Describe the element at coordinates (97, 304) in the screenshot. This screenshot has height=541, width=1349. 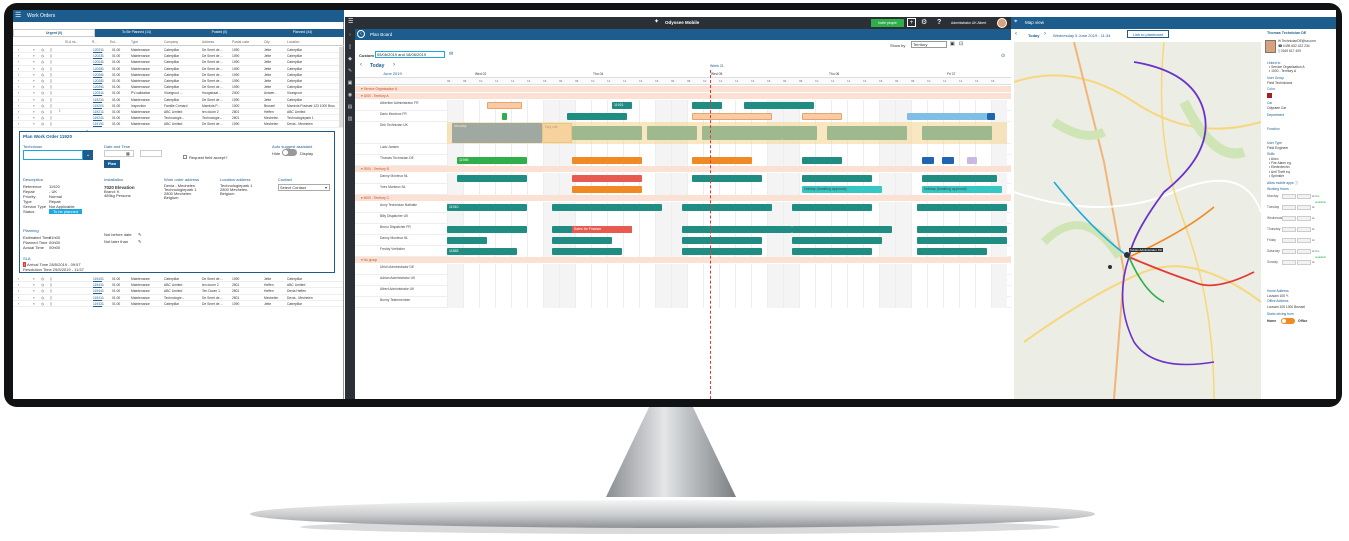
I see `cell-id: 11933` at that location.